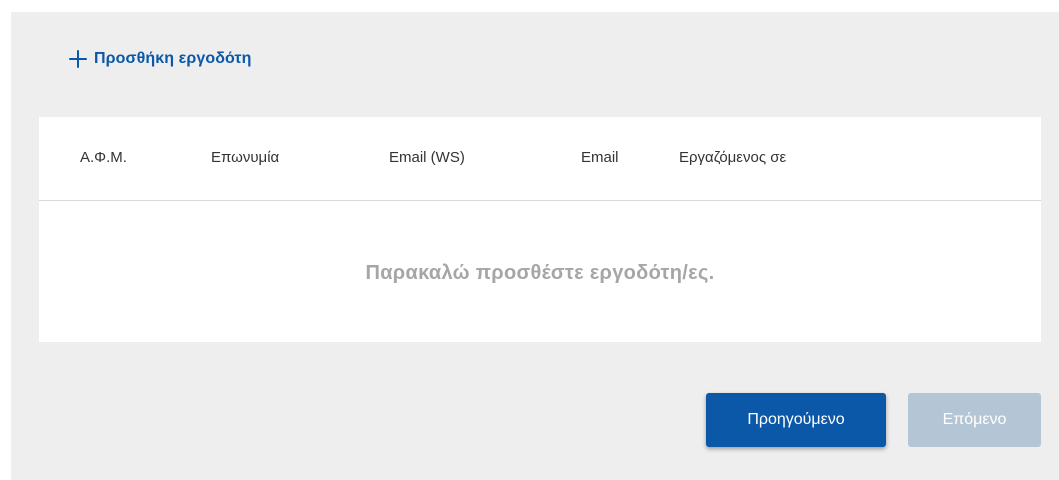 Image resolution: width=1059 pixels, height=480 pixels. I want to click on column-header-email-ws: Email (WS), so click(427, 157).